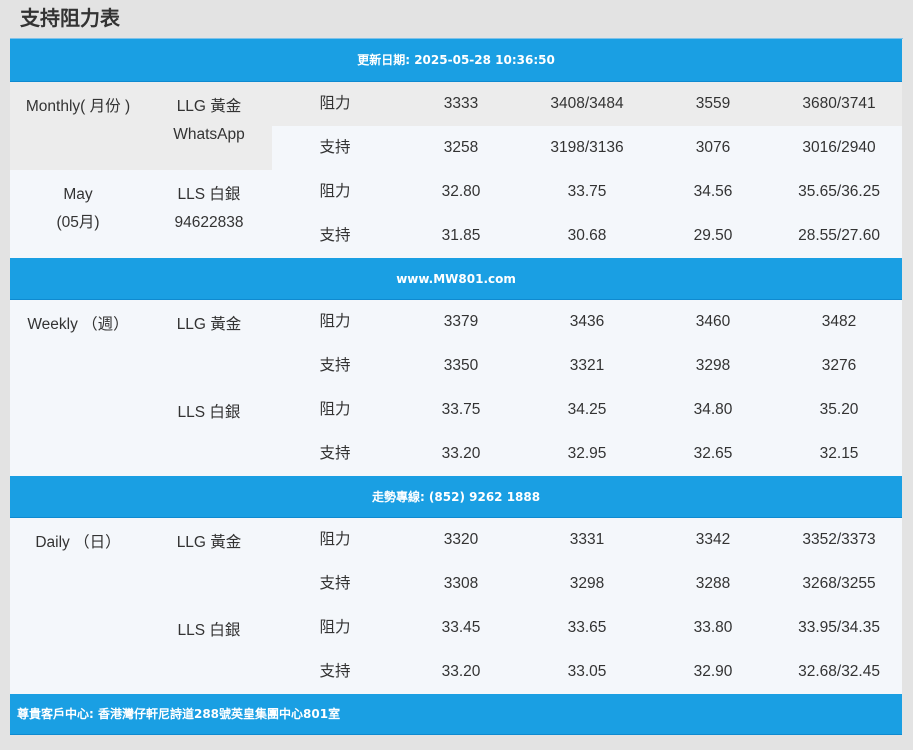 This screenshot has width=913, height=750. What do you see at coordinates (461, 103) in the screenshot?
I see `value-cell: 3333` at bounding box center [461, 103].